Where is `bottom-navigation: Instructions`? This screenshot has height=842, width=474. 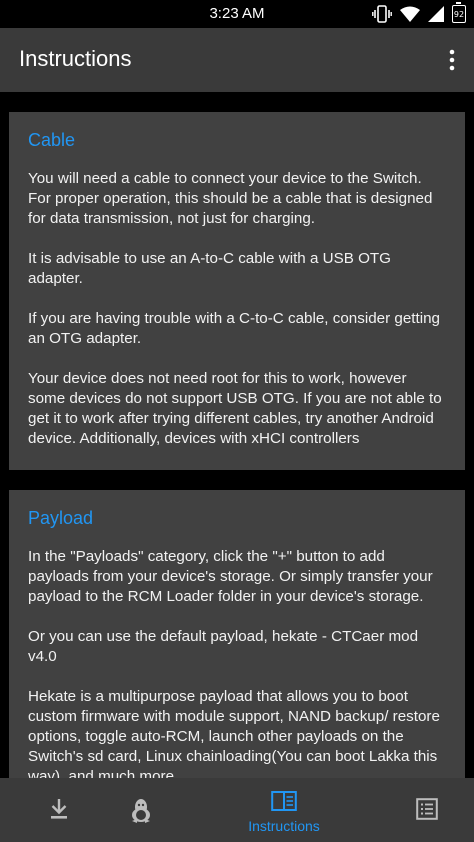 bottom-navigation: Instructions is located at coordinates (237, 810).